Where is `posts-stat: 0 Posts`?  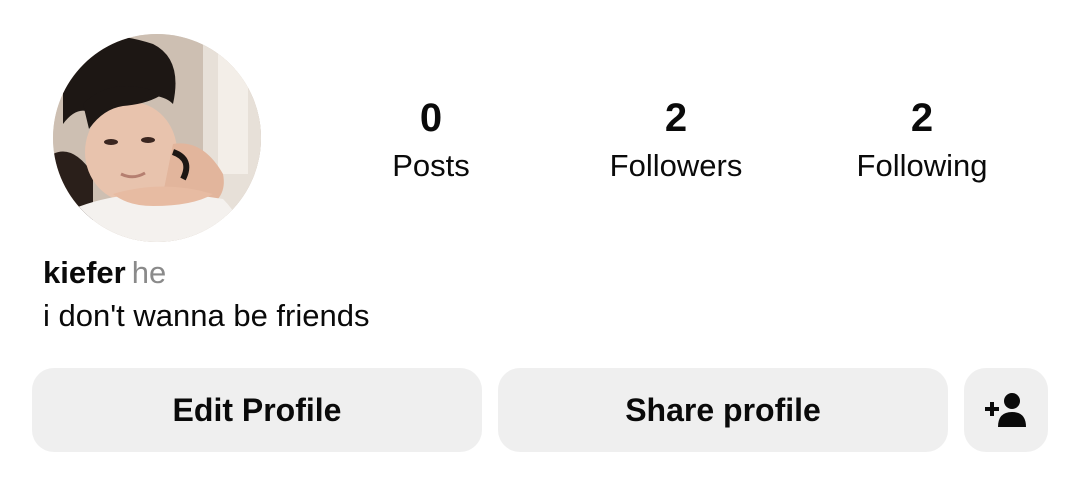
posts-stat: 0 Posts is located at coordinates (431, 140).